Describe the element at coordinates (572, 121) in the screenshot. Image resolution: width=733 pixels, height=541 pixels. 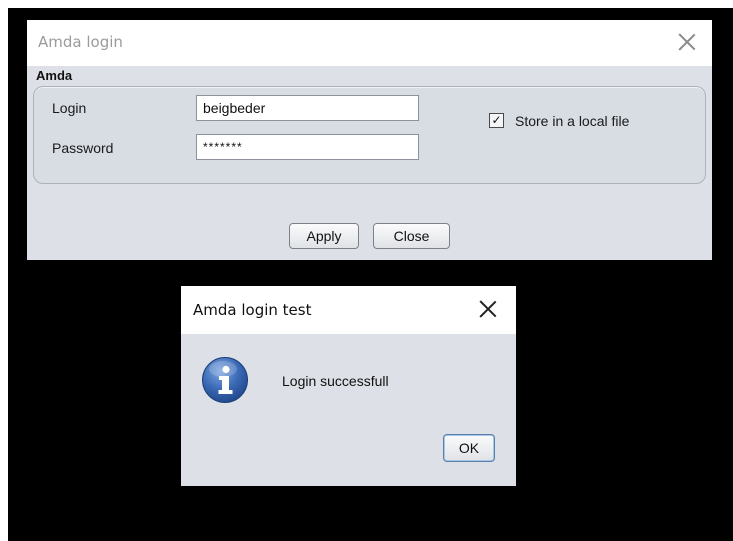
I see `store-local-label: Store in a local file` at that location.